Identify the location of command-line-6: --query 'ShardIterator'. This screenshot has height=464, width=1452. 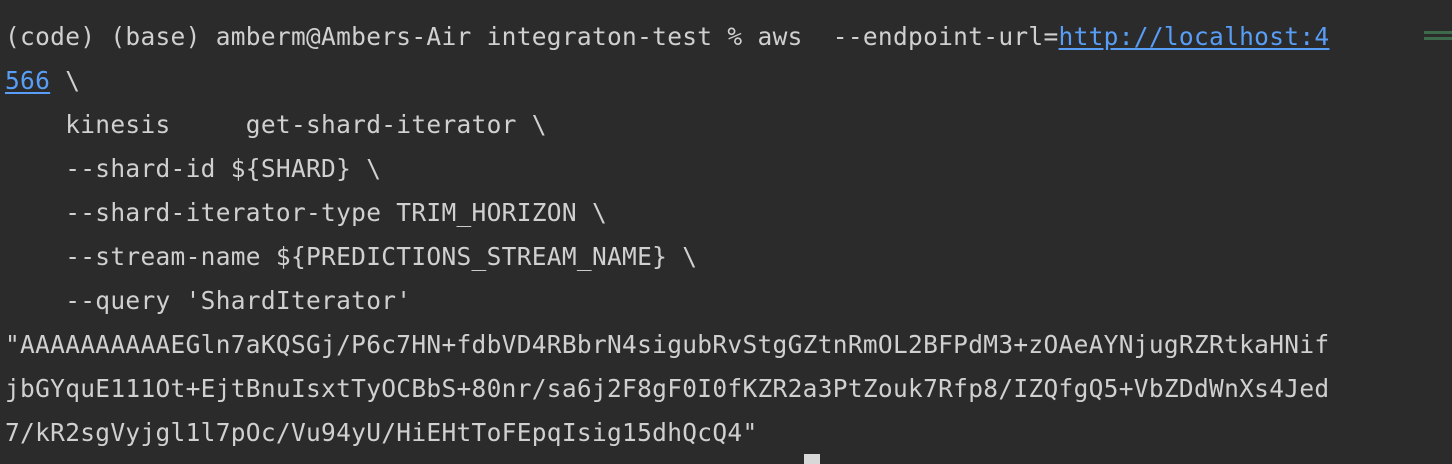
(208, 300).